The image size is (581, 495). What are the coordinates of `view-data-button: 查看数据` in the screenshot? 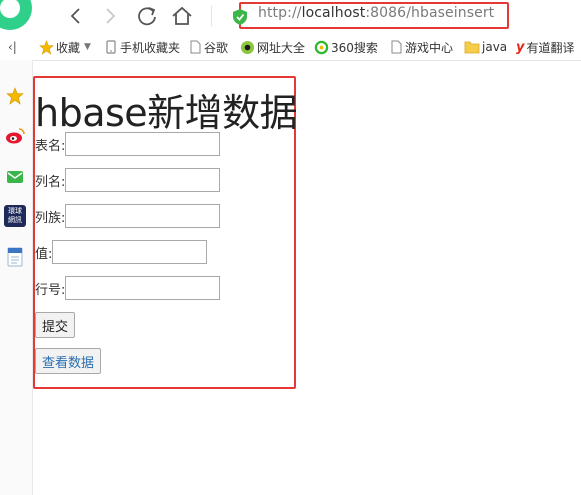 It's located at (68, 361).